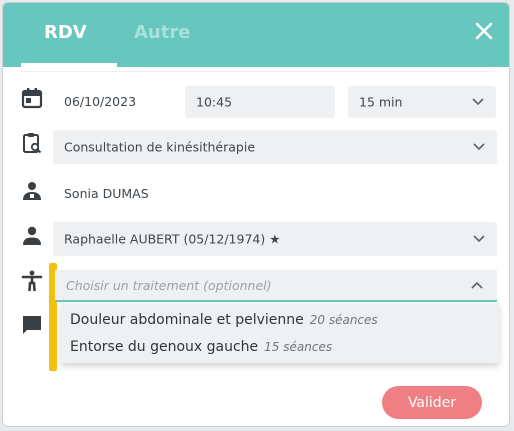 This screenshot has height=431, width=514. What do you see at coordinates (256, 35) in the screenshot?
I see `dialog-header: RDV Autre` at bounding box center [256, 35].